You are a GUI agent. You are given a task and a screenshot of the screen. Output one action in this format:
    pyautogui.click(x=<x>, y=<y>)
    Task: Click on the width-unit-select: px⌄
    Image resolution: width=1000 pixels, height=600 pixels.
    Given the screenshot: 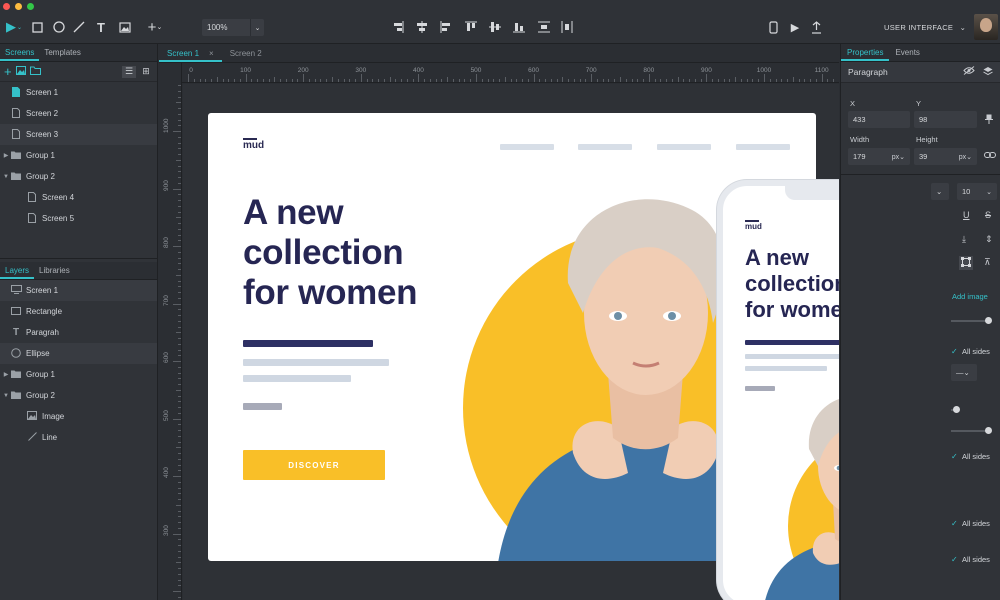 What is the action you would take?
    pyautogui.click(x=898, y=157)
    